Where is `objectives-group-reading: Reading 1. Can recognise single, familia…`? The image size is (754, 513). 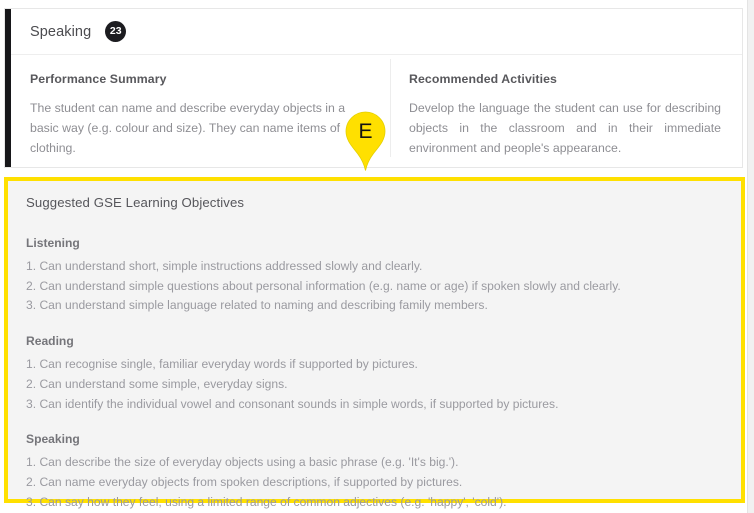 objectives-group-reading: Reading 1. Can recognise single, familia… is located at coordinates (374, 374).